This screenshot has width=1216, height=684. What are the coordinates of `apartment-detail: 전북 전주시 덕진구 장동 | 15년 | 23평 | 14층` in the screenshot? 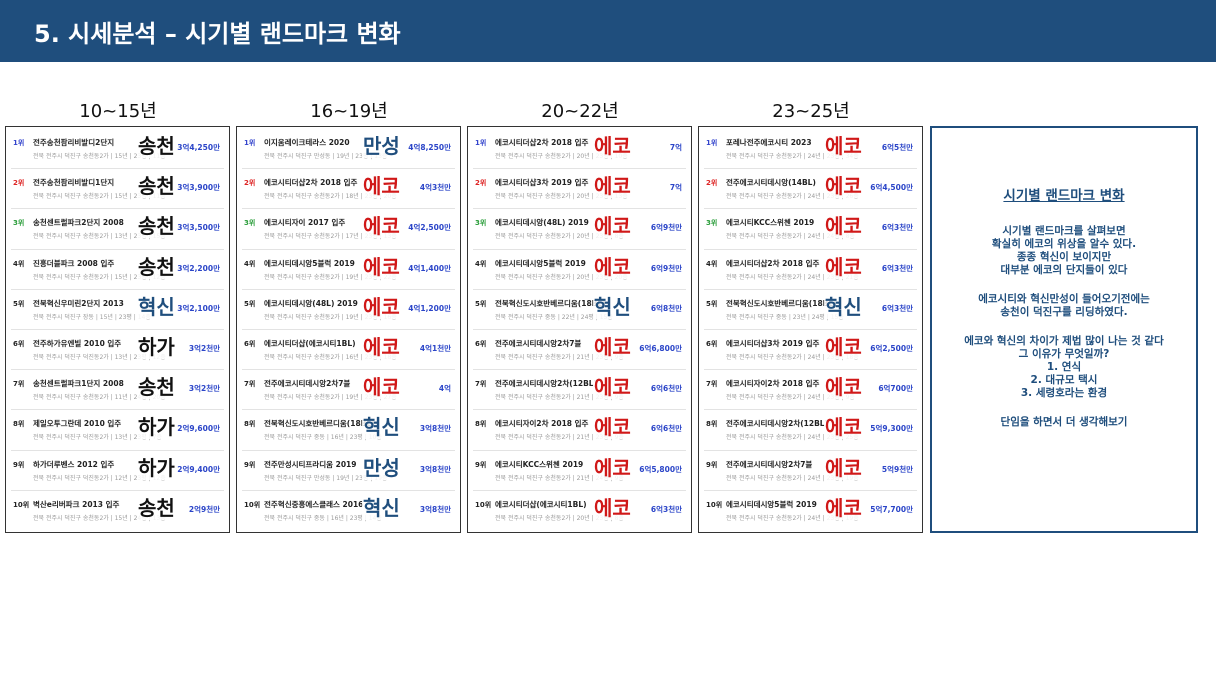 It's located at (92, 317).